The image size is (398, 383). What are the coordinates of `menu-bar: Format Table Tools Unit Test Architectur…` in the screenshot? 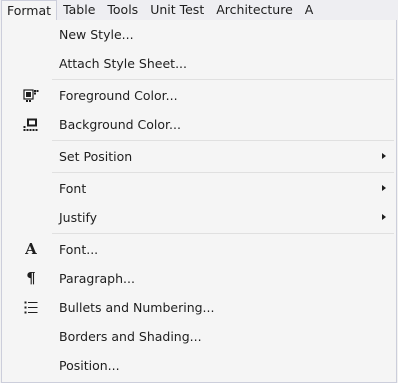 It's located at (199, 10).